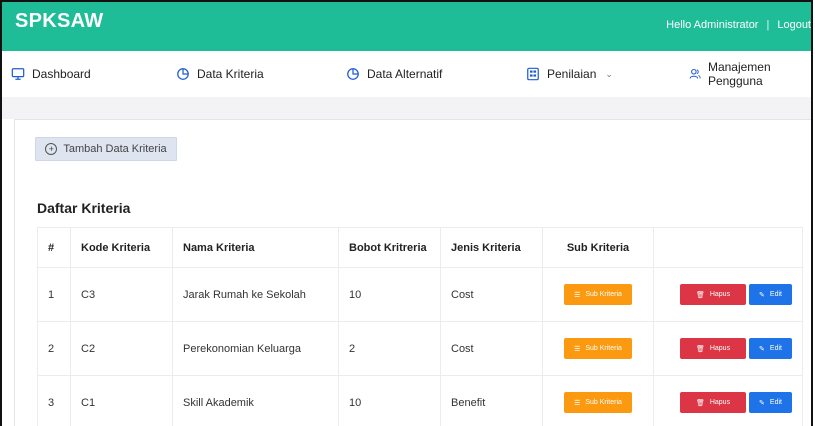  I want to click on nav-manajemen-pengguna: Manajemen Pengguna, so click(750, 74).